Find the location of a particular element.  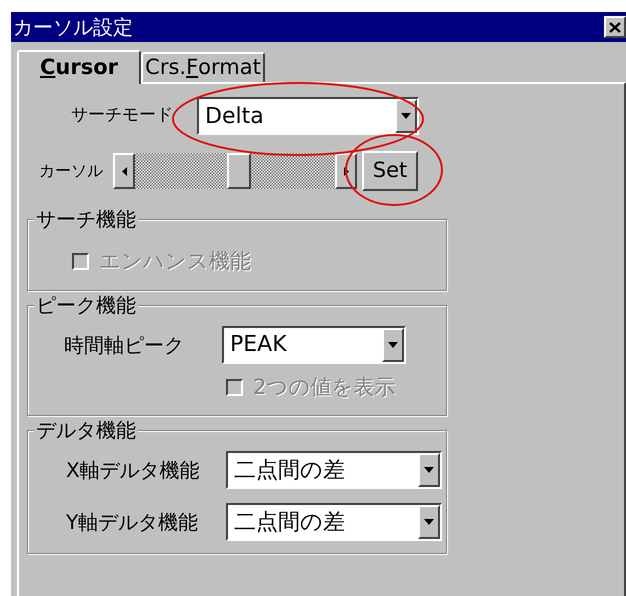

field-label: X軸デルタ機能 is located at coordinates (133, 470).